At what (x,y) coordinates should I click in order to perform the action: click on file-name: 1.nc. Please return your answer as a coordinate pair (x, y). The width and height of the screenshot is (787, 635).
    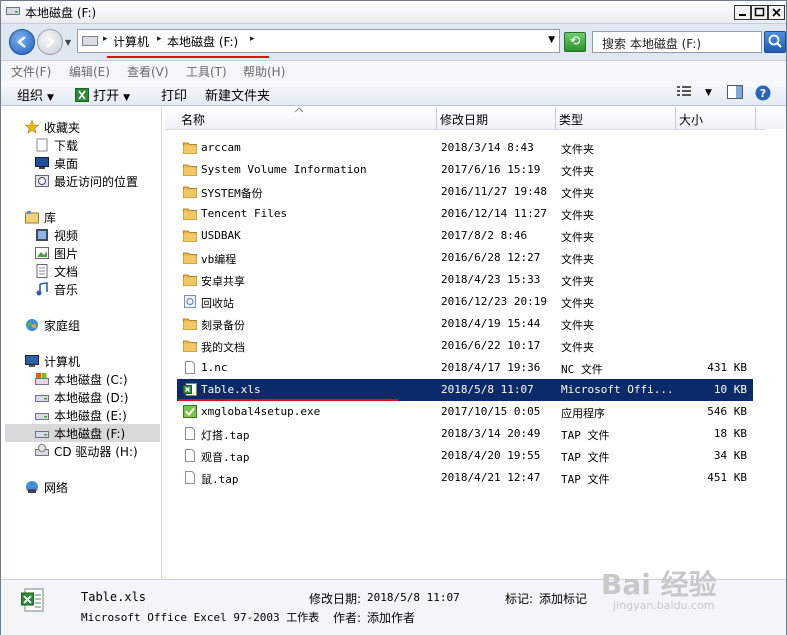
    Looking at the image, I should click on (214, 367).